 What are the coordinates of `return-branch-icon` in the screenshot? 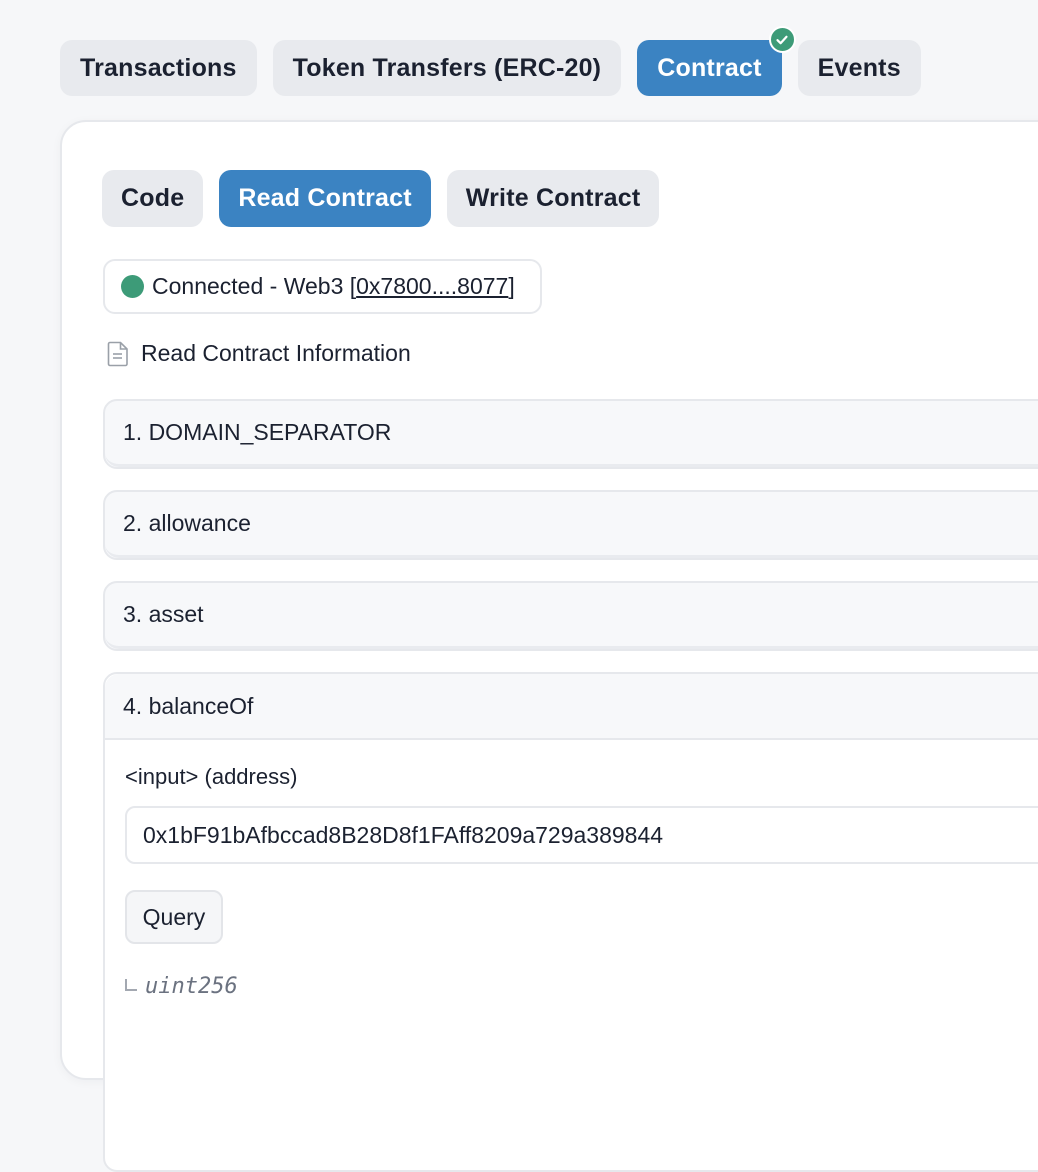 It's located at (131, 984).